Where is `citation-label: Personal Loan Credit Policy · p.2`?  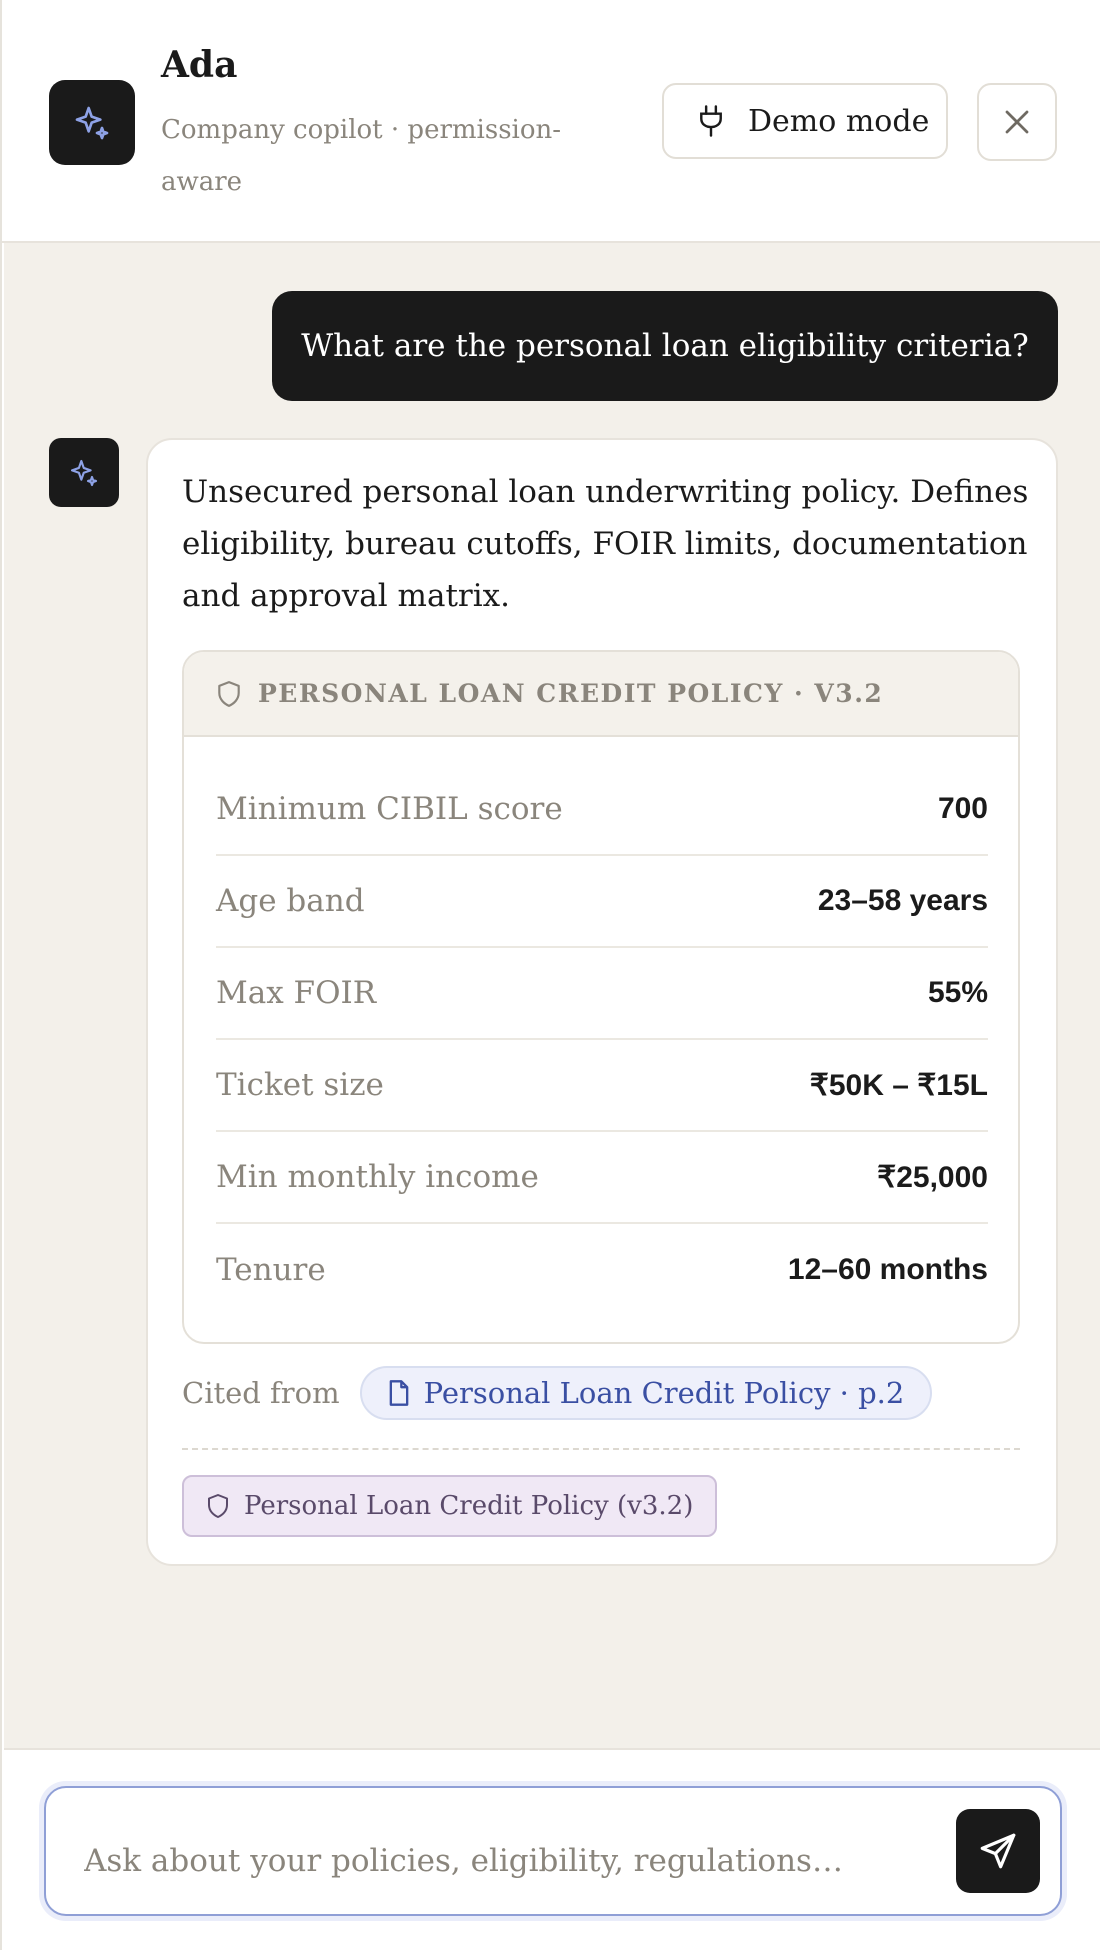 citation-label: Personal Loan Credit Policy · p.2 is located at coordinates (664, 1393).